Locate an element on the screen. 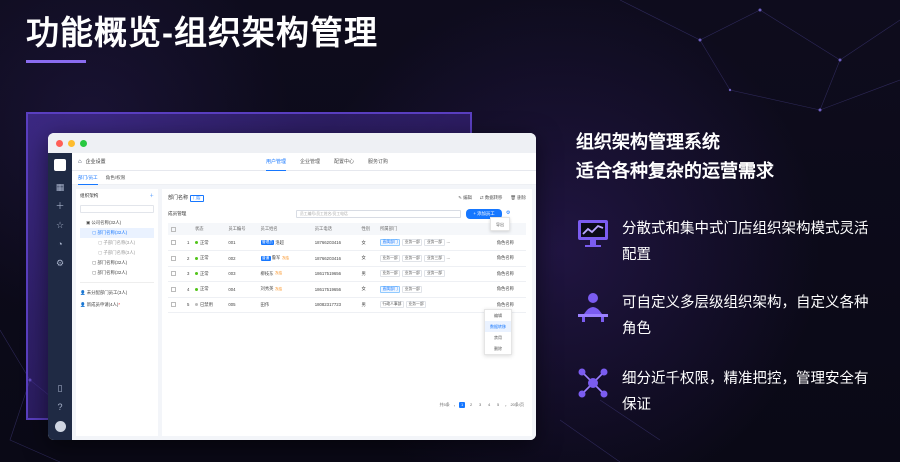  person-add-icon: 👤 is located at coordinates (83, 304).